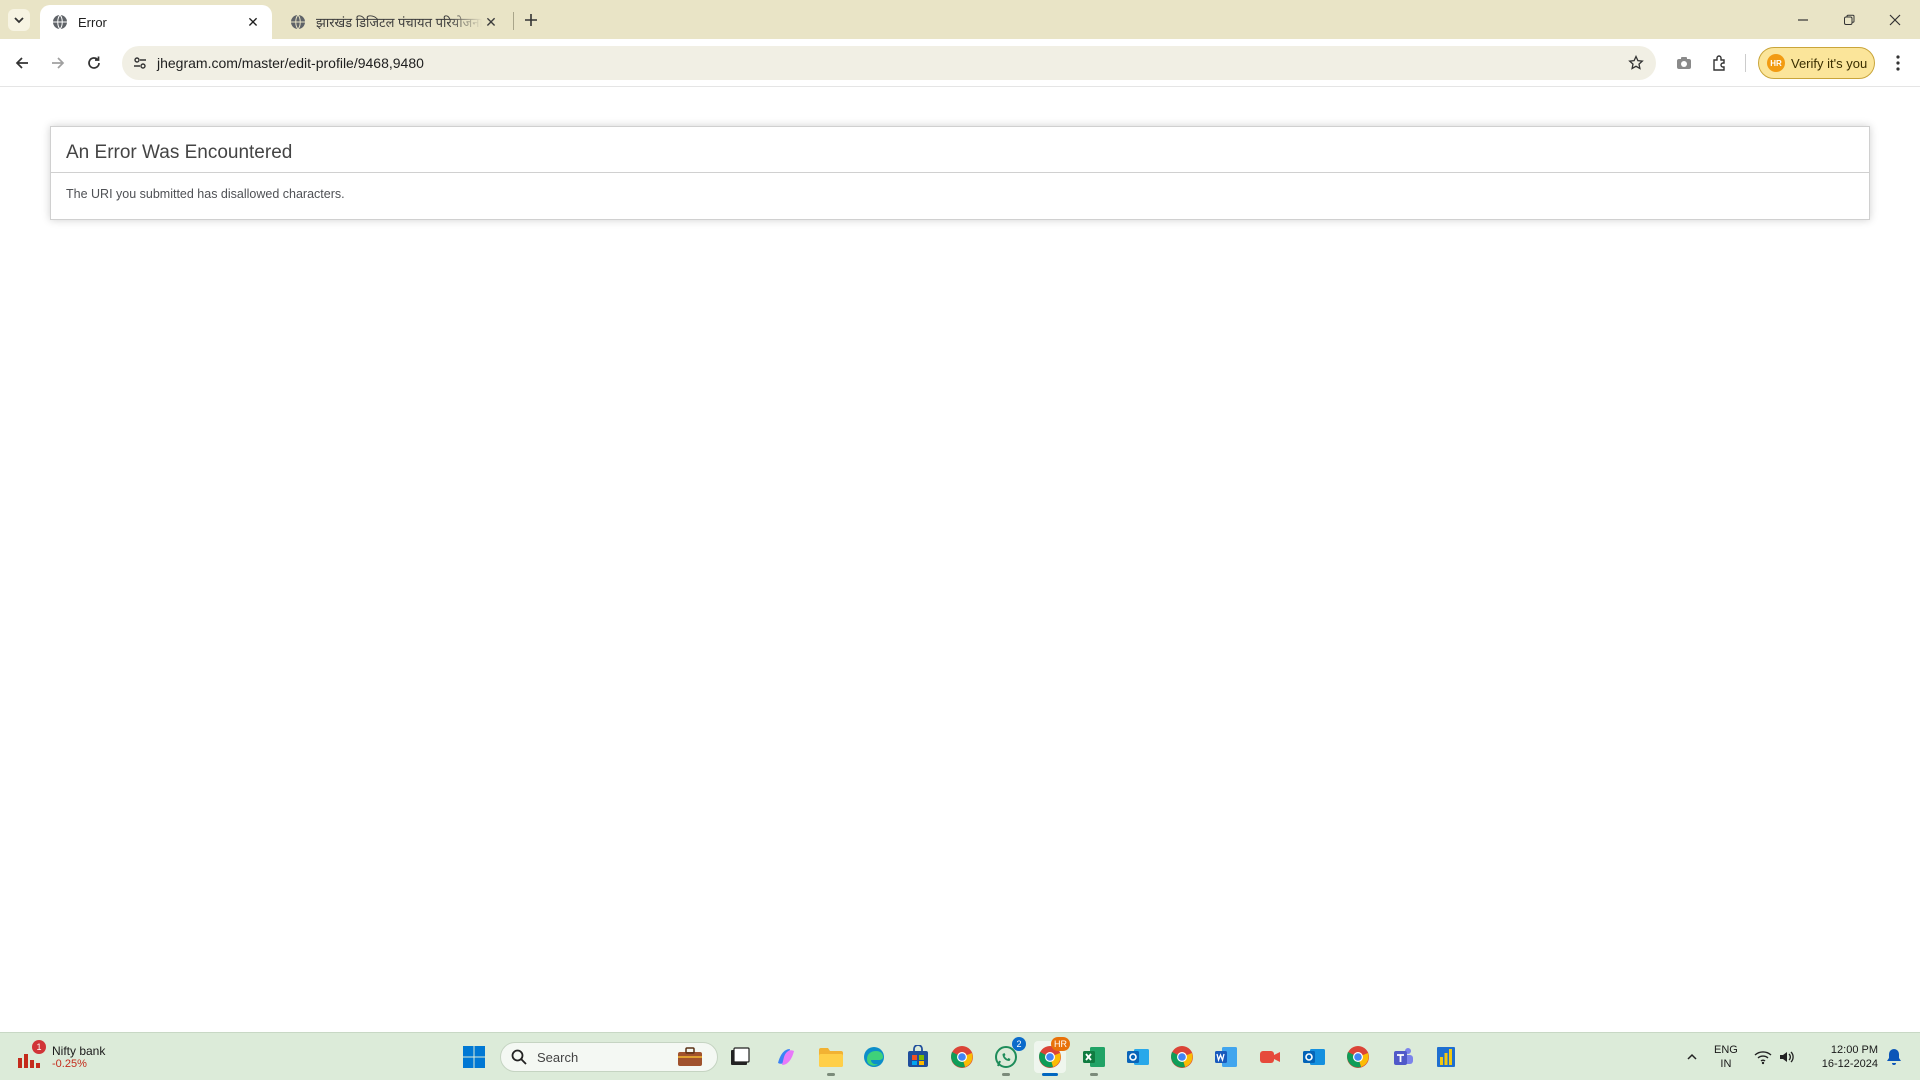  I want to click on forward-button, so click(58, 63).